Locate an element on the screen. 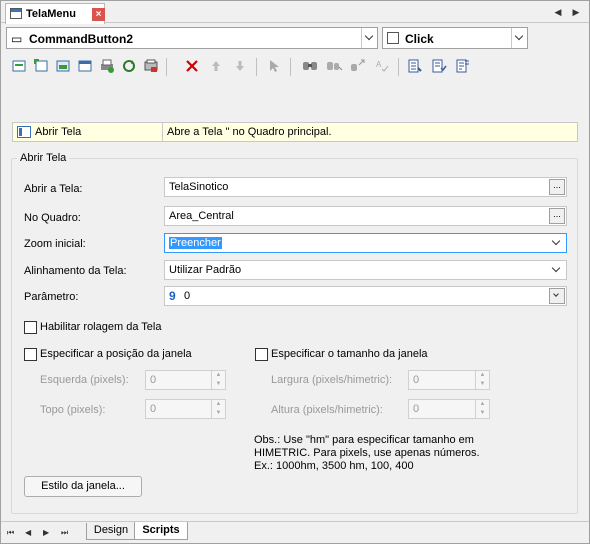 This screenshot has width=590, height=544. move-down-icon is located at coordinates (240, 66).